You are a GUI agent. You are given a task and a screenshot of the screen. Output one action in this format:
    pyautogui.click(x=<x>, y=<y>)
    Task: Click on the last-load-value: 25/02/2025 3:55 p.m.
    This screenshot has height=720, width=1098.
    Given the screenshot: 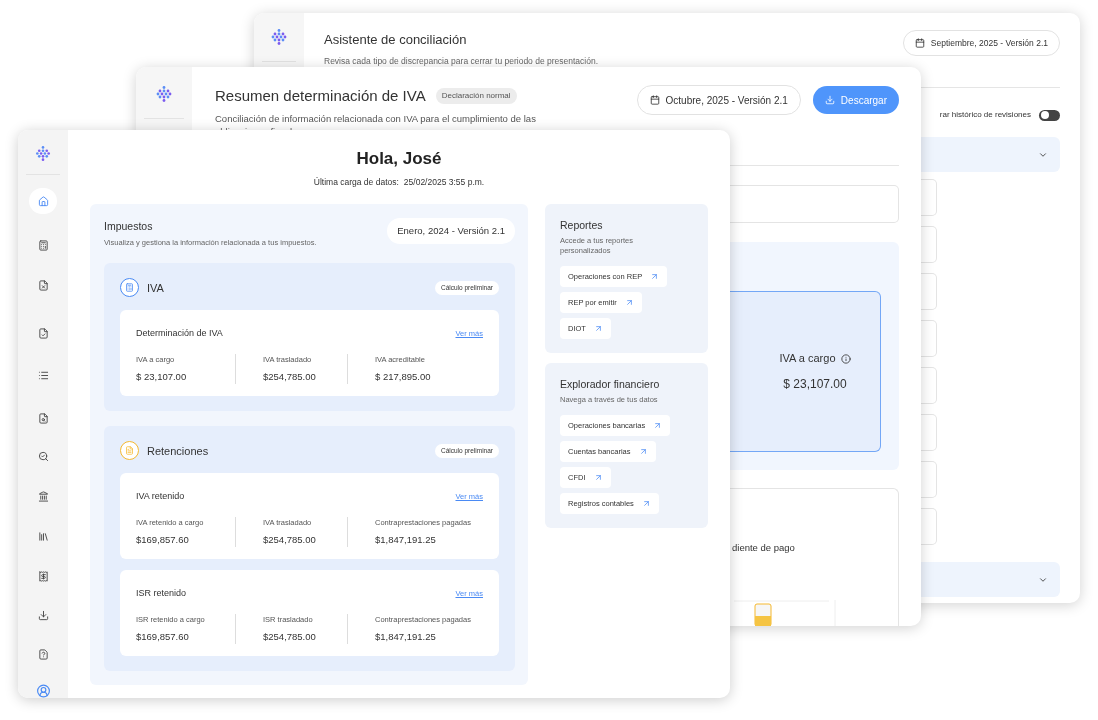 What is the action you would take?
    pyautogui.click(x=444, y=182)
    